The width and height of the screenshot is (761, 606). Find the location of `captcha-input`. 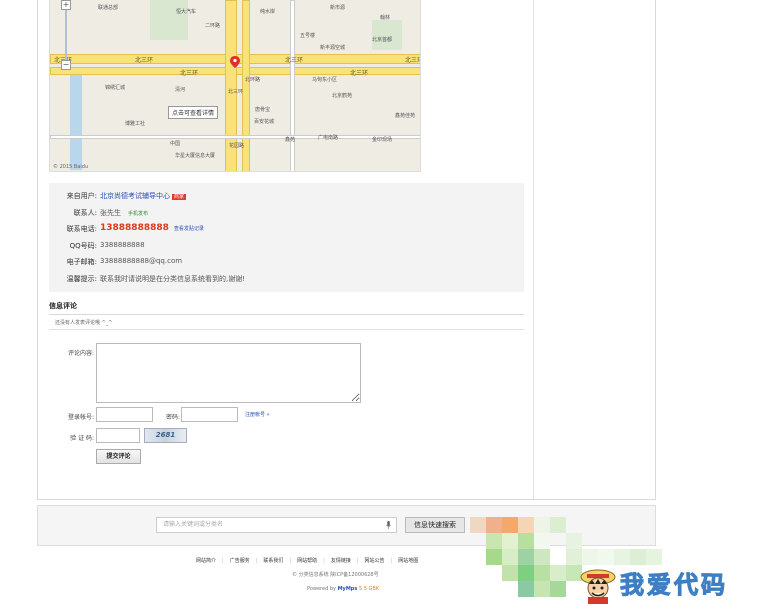

captcha-input is located at coordinates (118, 435).